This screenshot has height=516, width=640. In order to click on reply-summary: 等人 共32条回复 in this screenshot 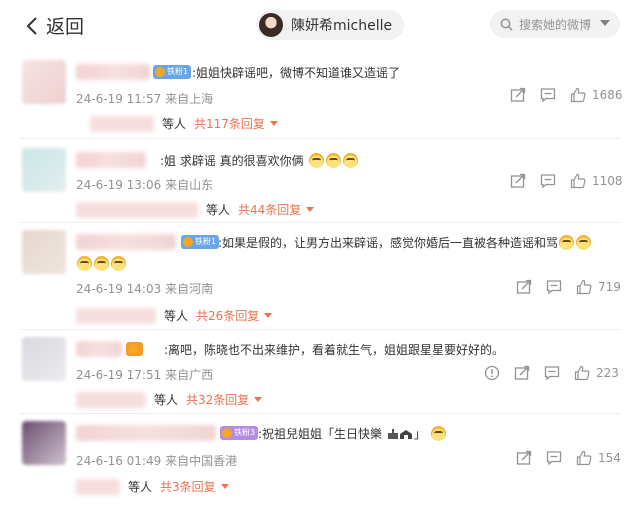, I will do `click(169, 399)`.